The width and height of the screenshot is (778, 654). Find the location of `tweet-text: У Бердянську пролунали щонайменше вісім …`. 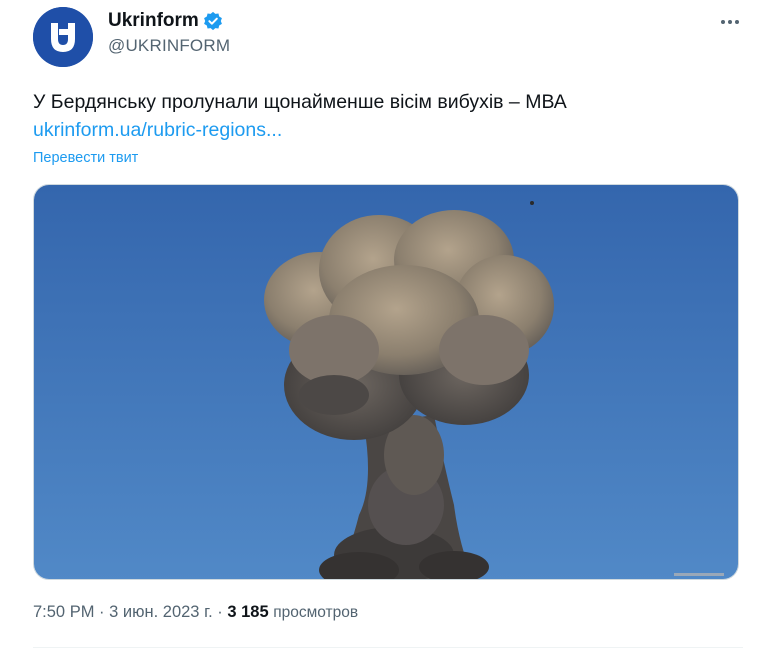

tweet-text: У Бердянську пролунали щонайменше вісім … is located at coordinates (300, 102).